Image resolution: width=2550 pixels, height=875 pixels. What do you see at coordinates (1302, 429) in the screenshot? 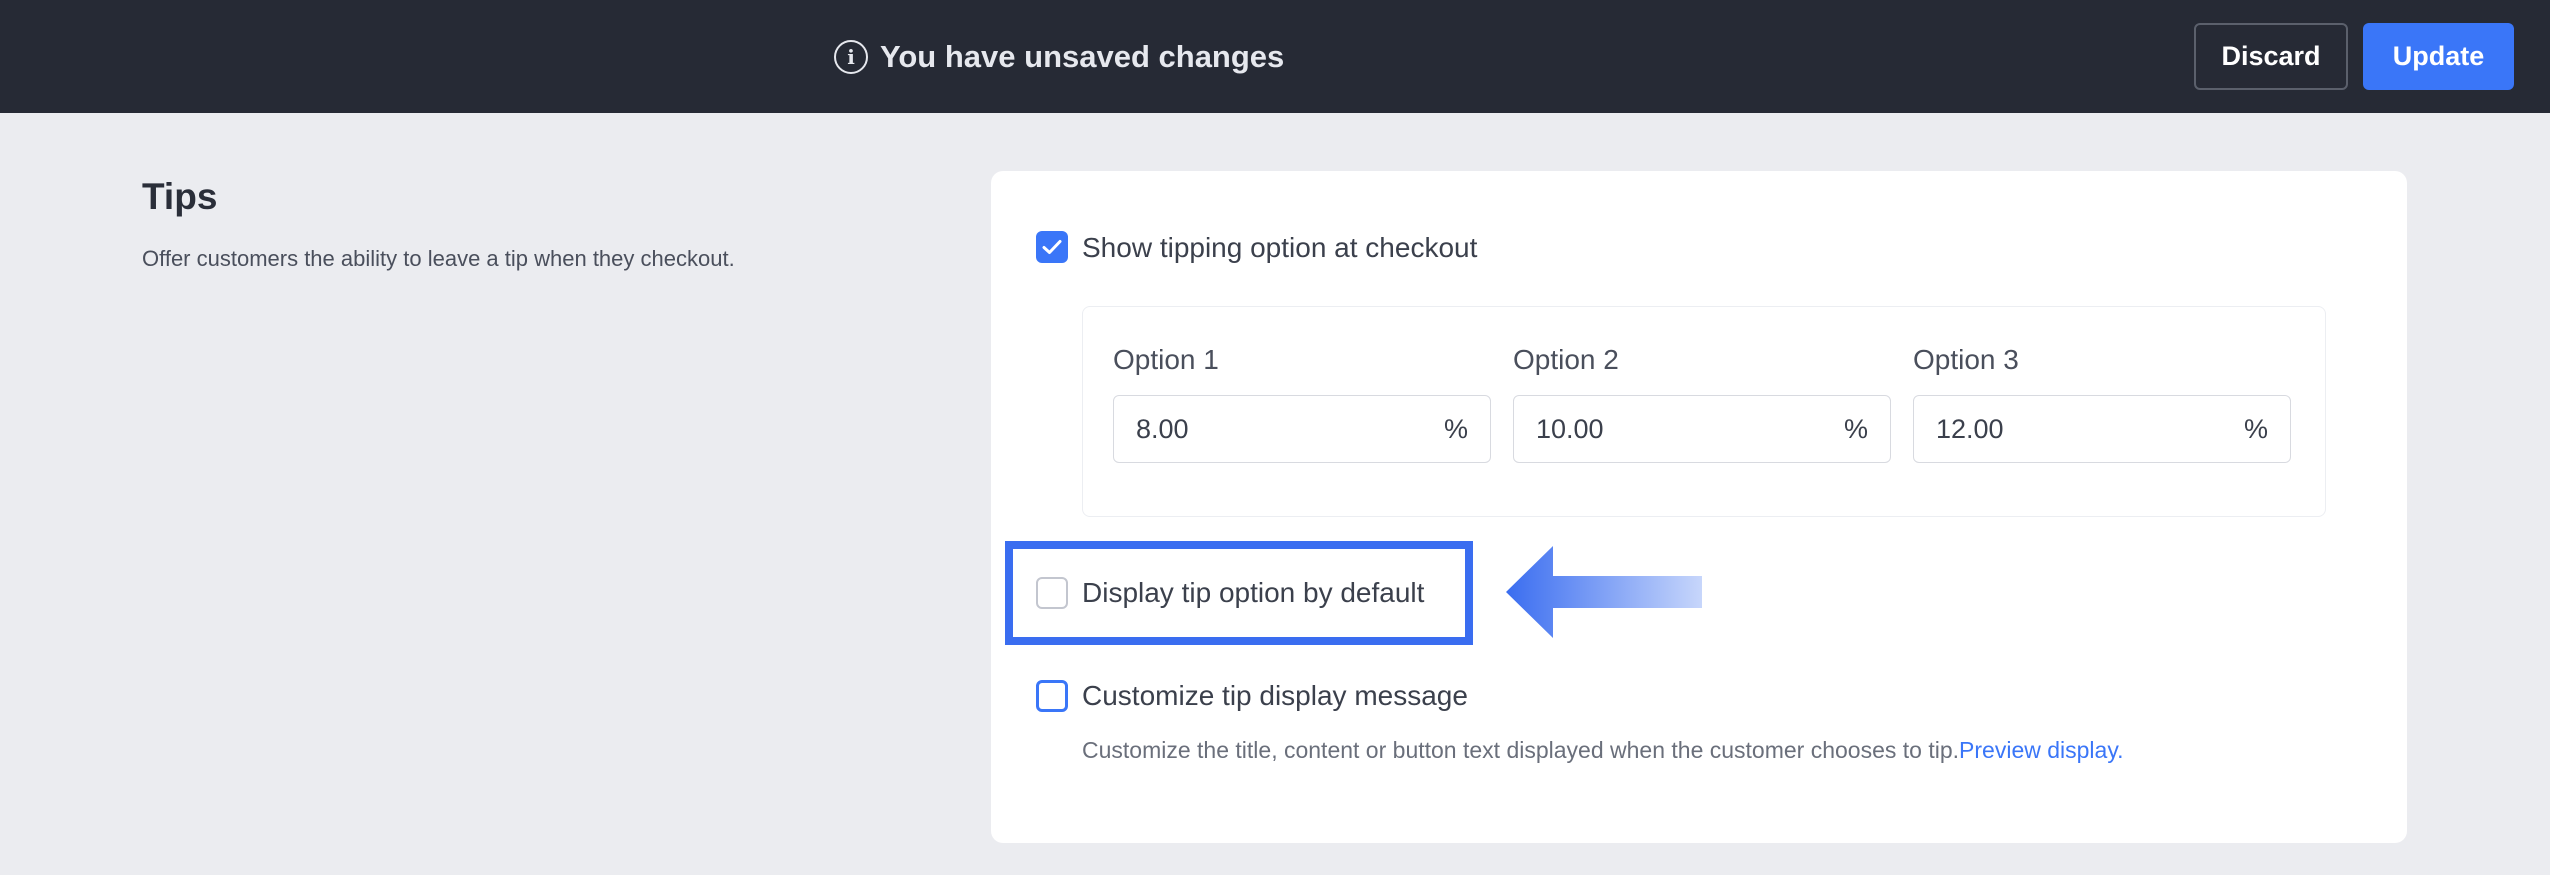
I see `option-1-input: 8.00 %` at bounding box center [1302, 429].